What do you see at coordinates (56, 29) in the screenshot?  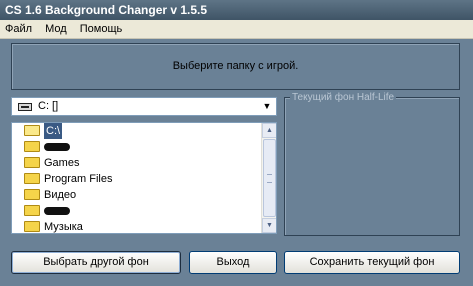 I see `menu-mod: Мод` at bounding box center [56, 29].